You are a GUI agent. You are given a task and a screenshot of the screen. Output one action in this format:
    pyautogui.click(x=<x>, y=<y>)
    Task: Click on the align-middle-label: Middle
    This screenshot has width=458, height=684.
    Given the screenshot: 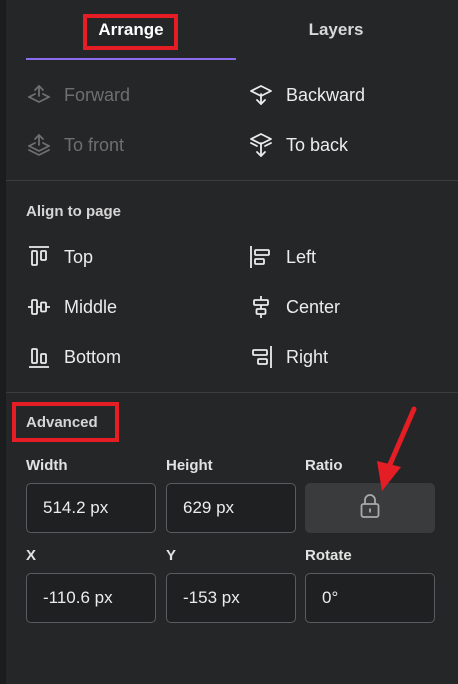 What is the action you would take?
    pyautogui.click(x=91, y=306)
    